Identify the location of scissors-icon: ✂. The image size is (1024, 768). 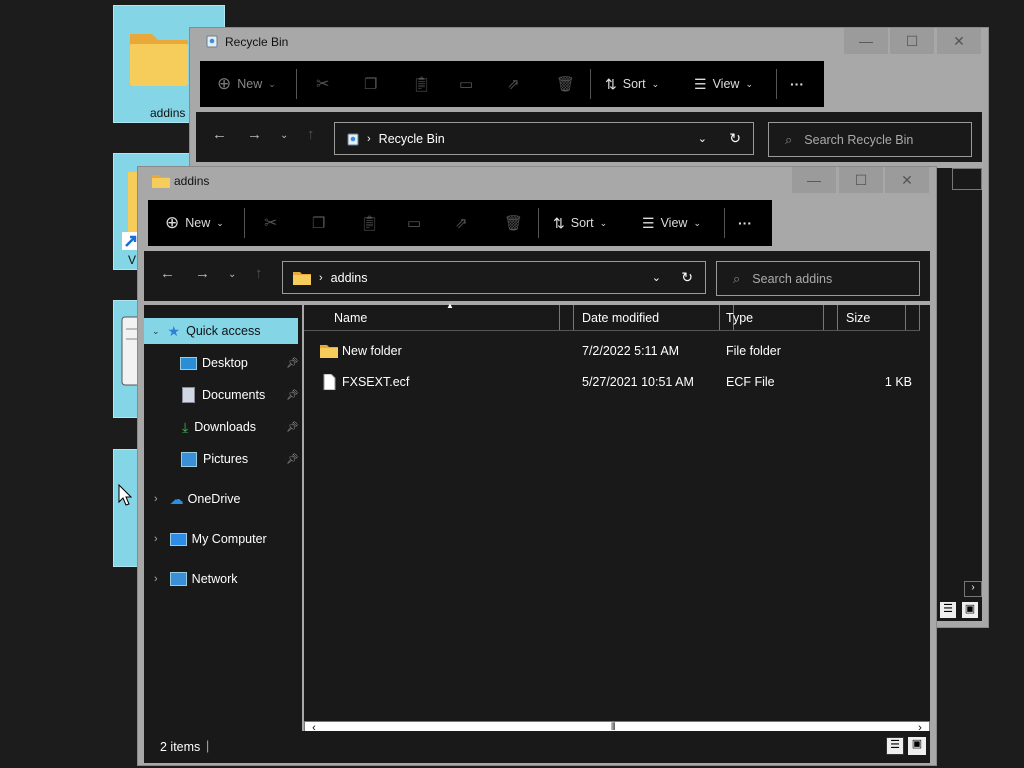
(323, 84).